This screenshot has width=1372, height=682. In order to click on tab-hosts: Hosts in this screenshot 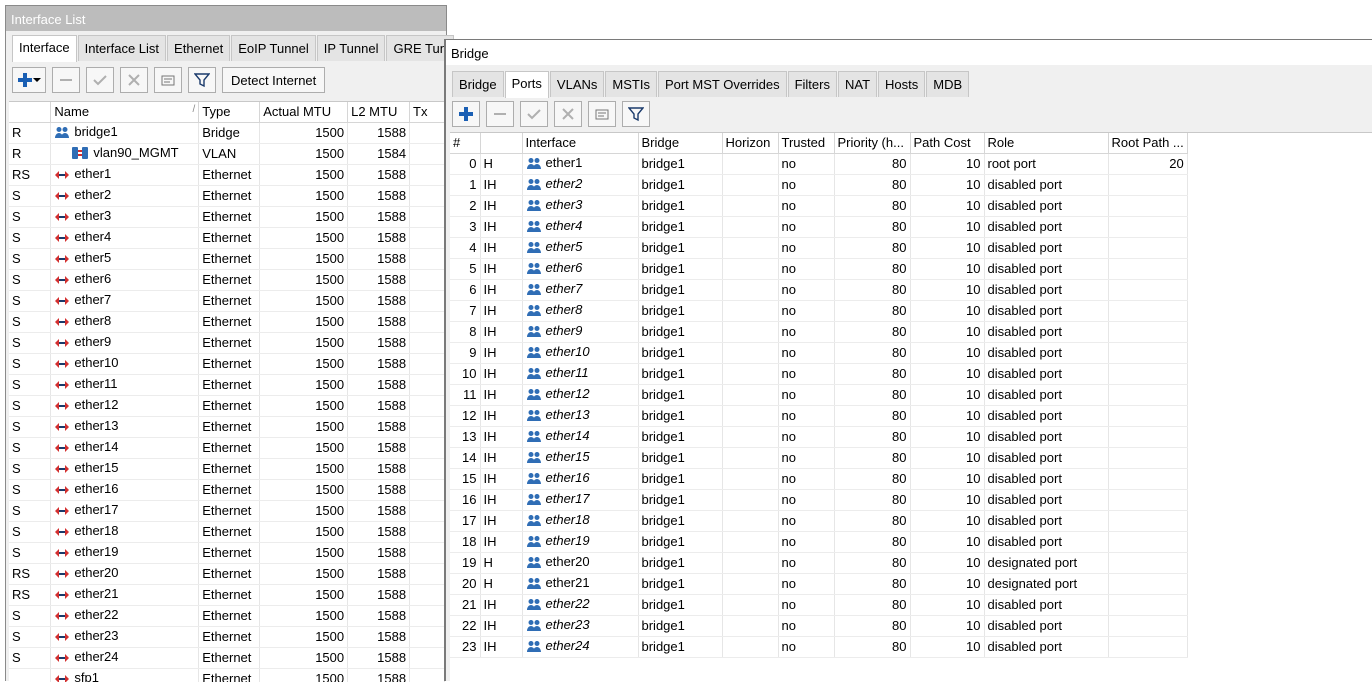, I will do `click(901, 84)`.